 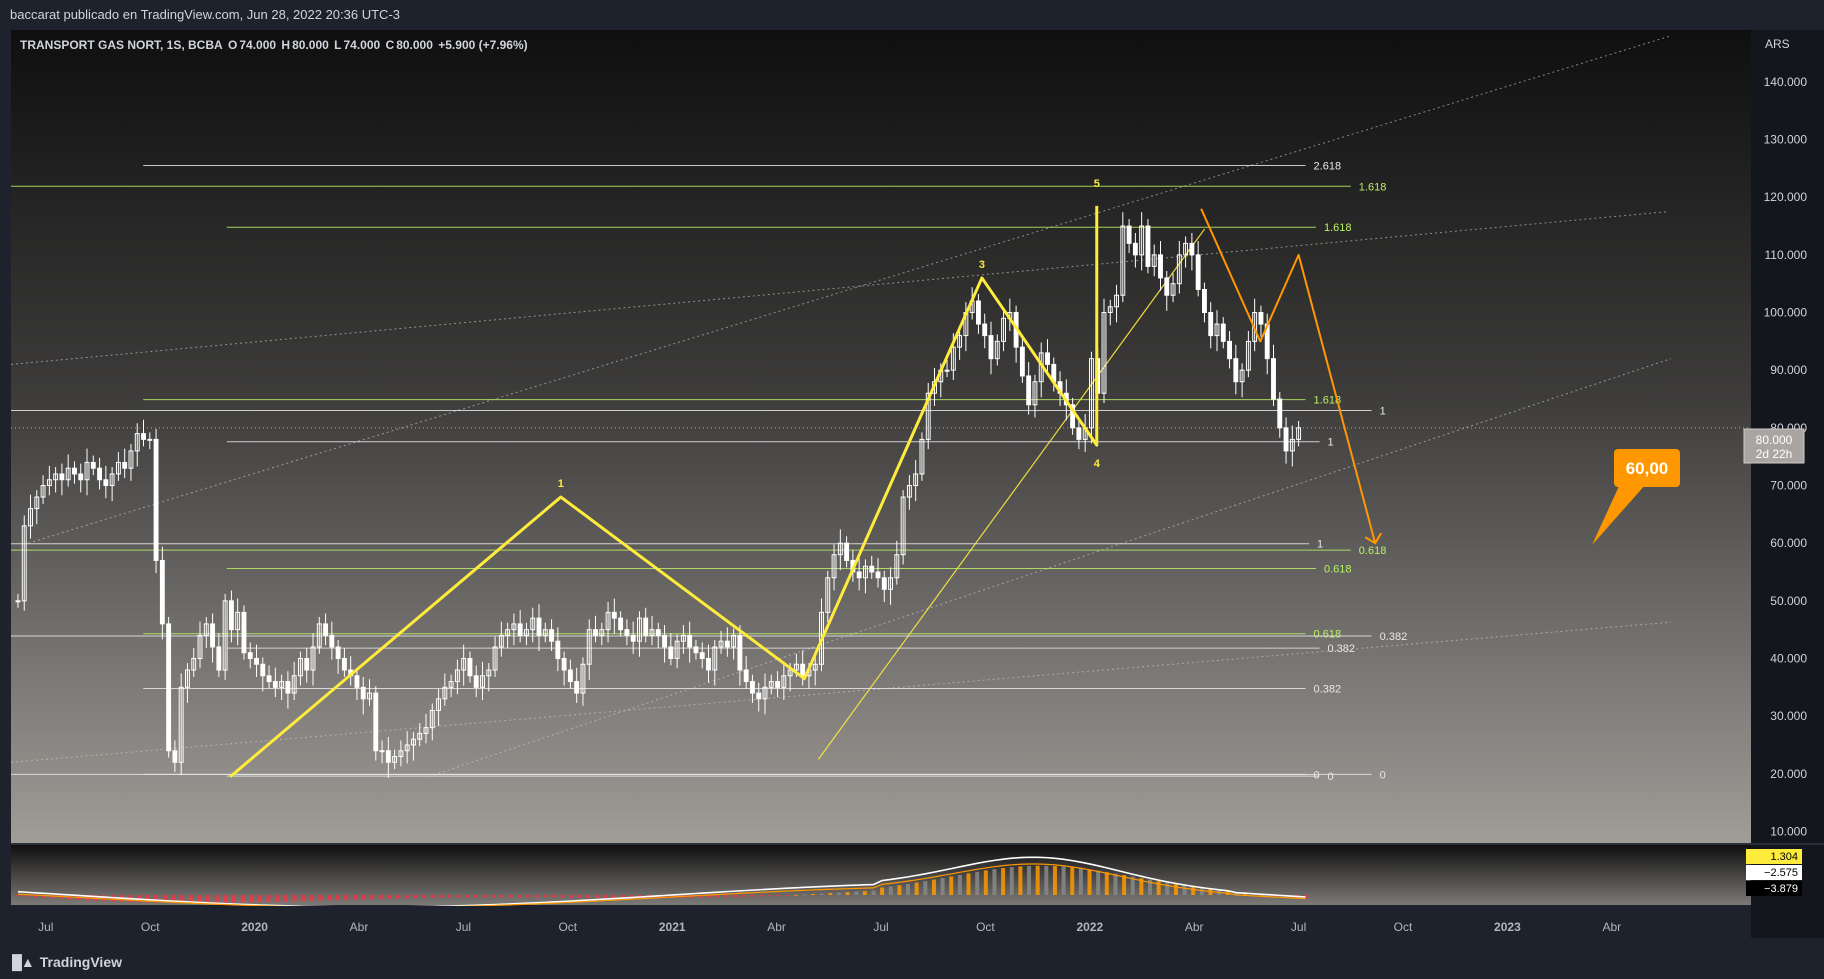 What do you see at coordinates (483, 45) in the screenshot?
I see `legend-change: +5.900 (+7.96%)` at bounding box center [483, 45].